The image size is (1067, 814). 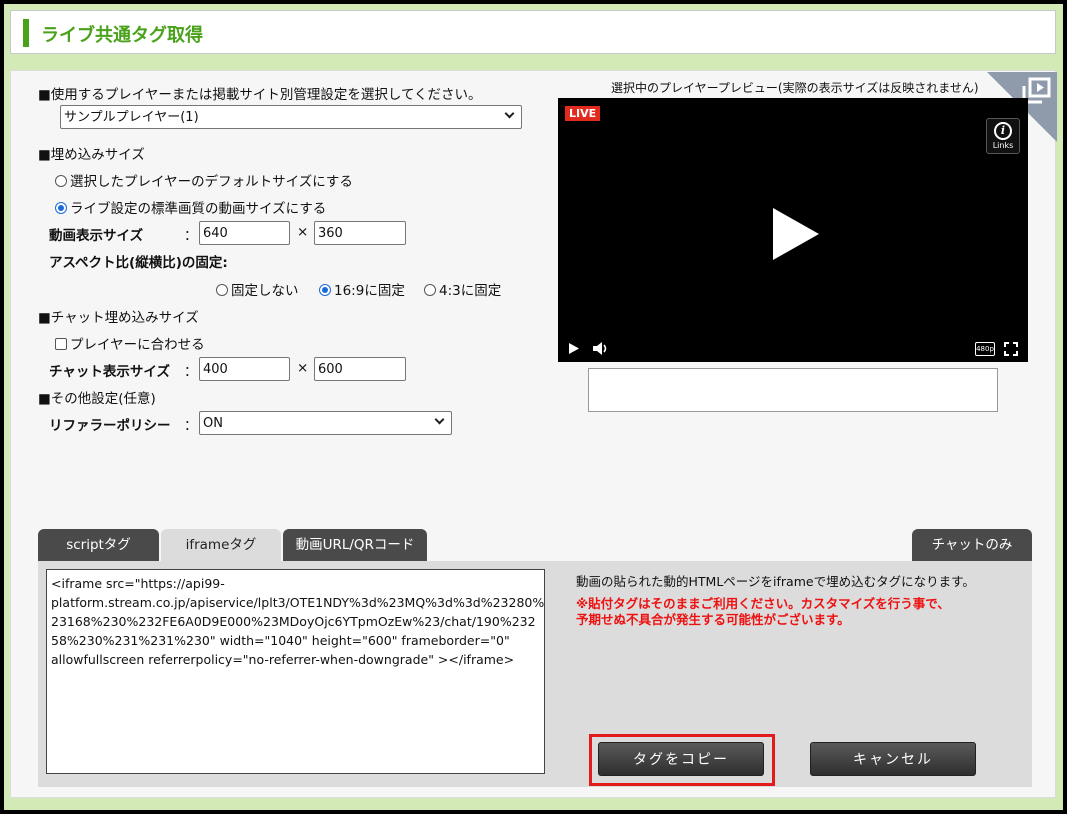 I want to click on links-label: Links, so click(x=1003, y=145).